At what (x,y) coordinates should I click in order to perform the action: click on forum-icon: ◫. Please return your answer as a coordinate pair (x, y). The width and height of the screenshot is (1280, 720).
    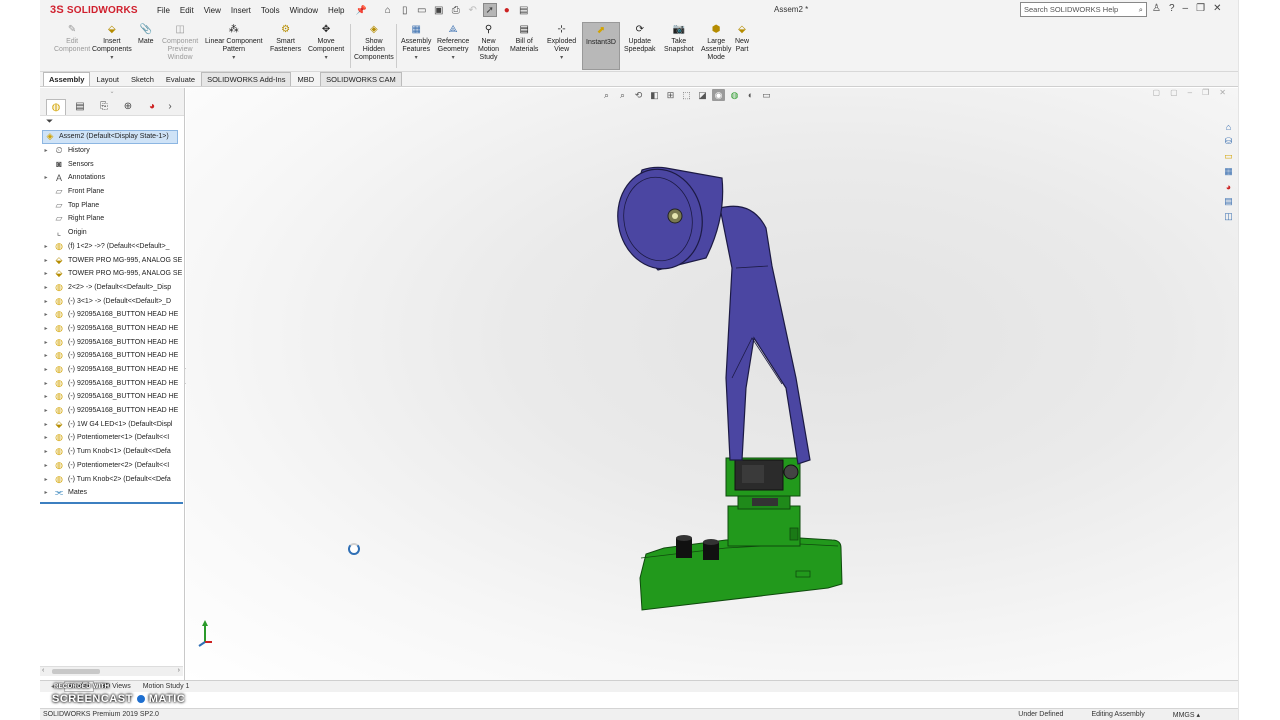
    Looking at the image, I should click on (1228, 216).